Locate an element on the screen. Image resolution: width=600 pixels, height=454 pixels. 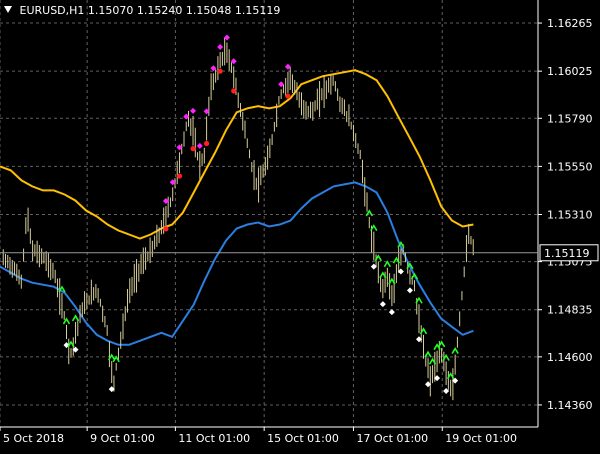
ohlc-high: 1.15240 is located at coordinates (159, 10).